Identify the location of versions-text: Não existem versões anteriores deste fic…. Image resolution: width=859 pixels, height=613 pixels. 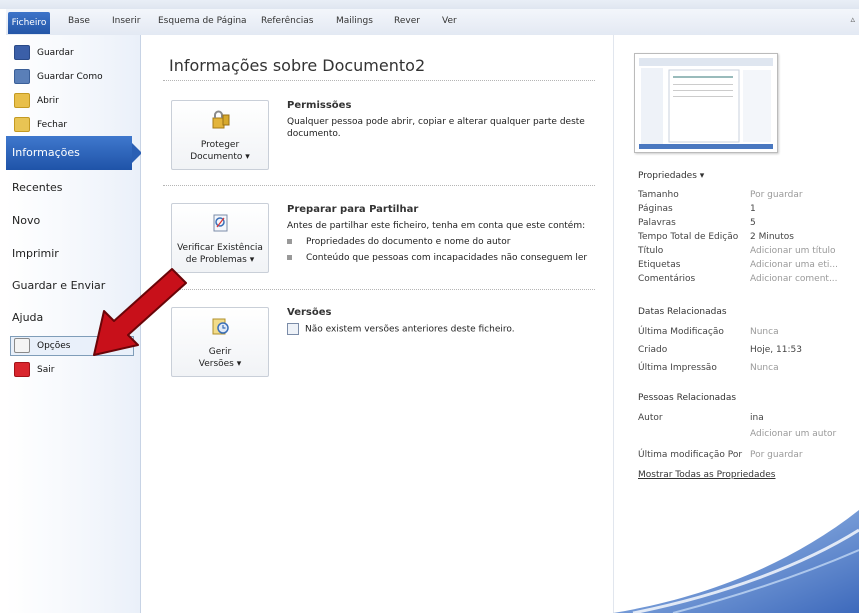
(447, 329).